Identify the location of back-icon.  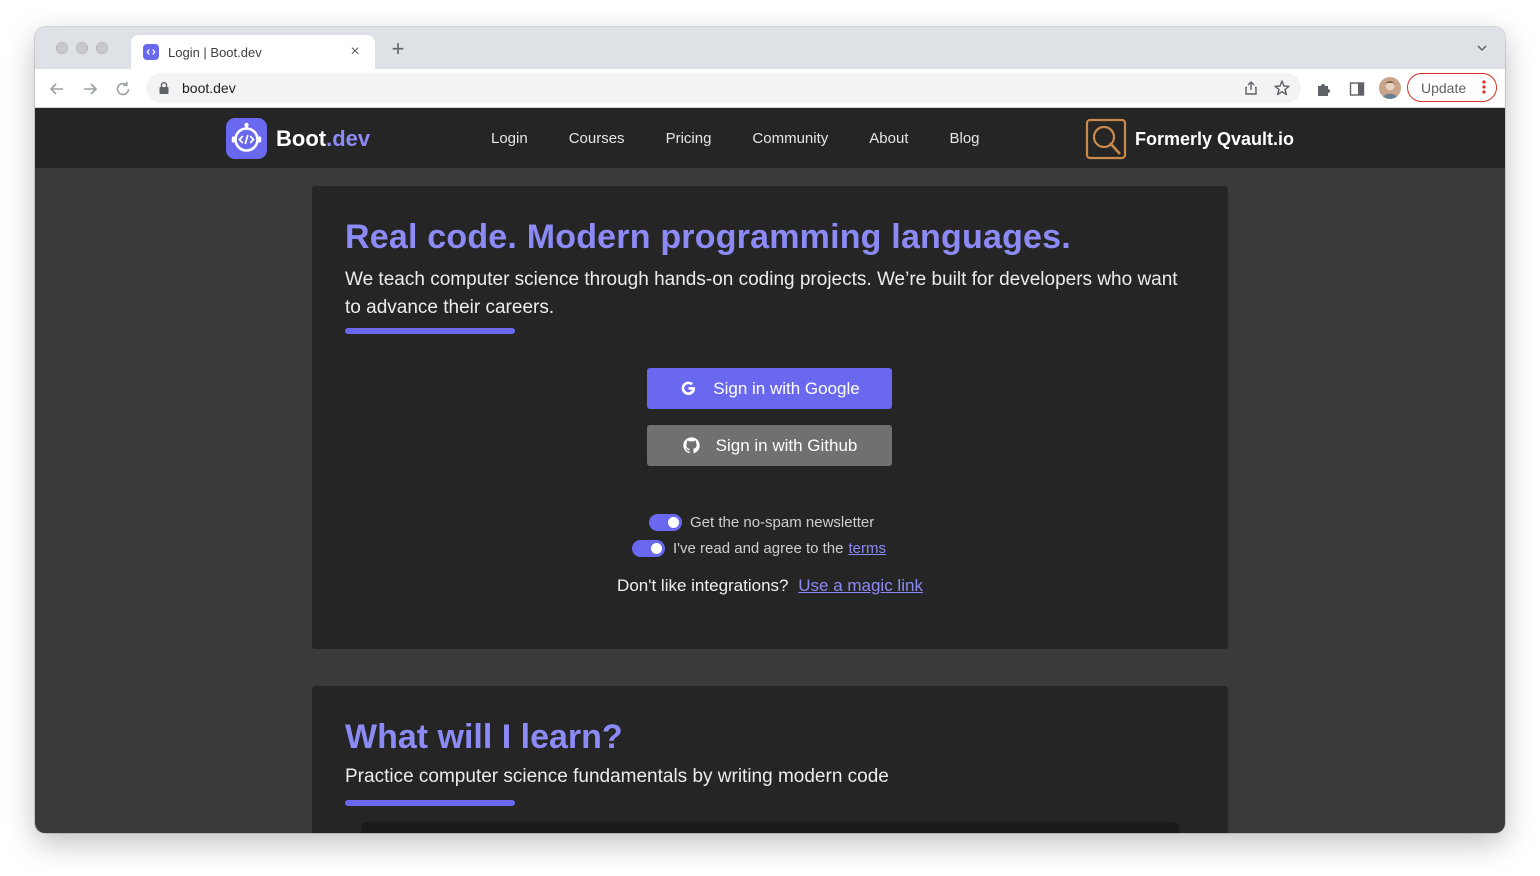
(57, 89).